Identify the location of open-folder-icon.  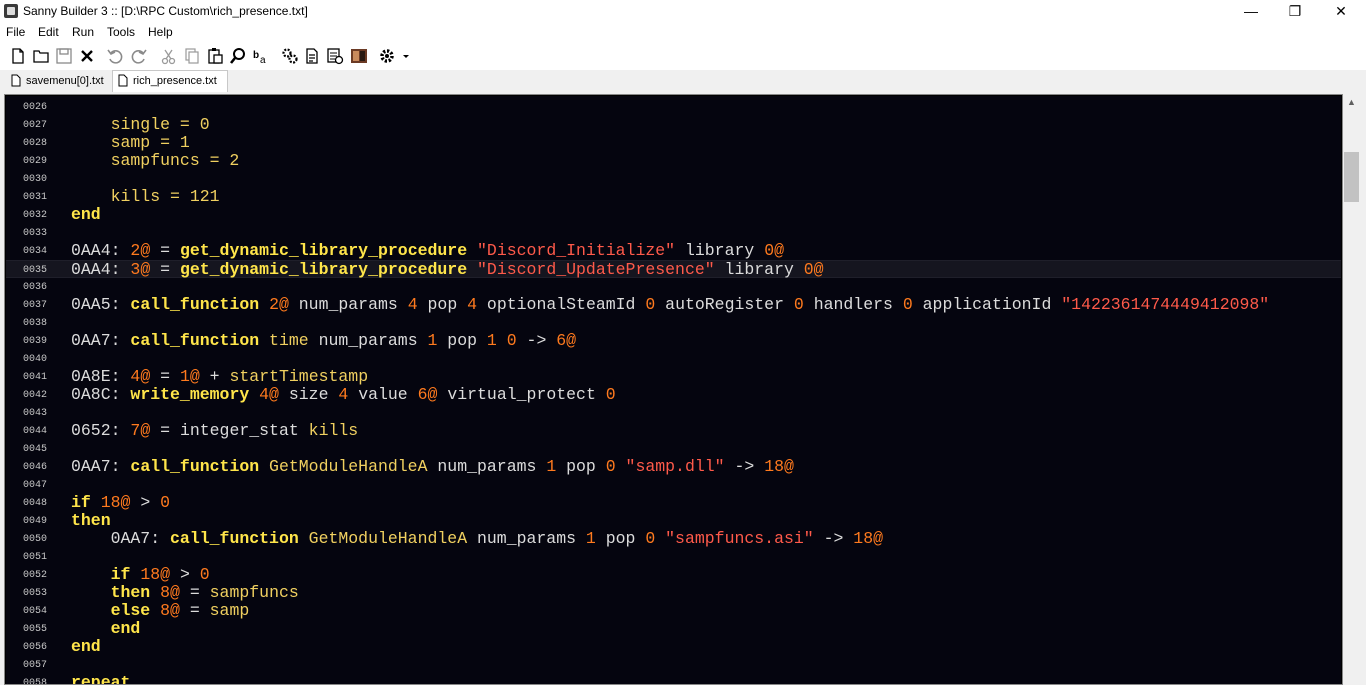
(41, 56).